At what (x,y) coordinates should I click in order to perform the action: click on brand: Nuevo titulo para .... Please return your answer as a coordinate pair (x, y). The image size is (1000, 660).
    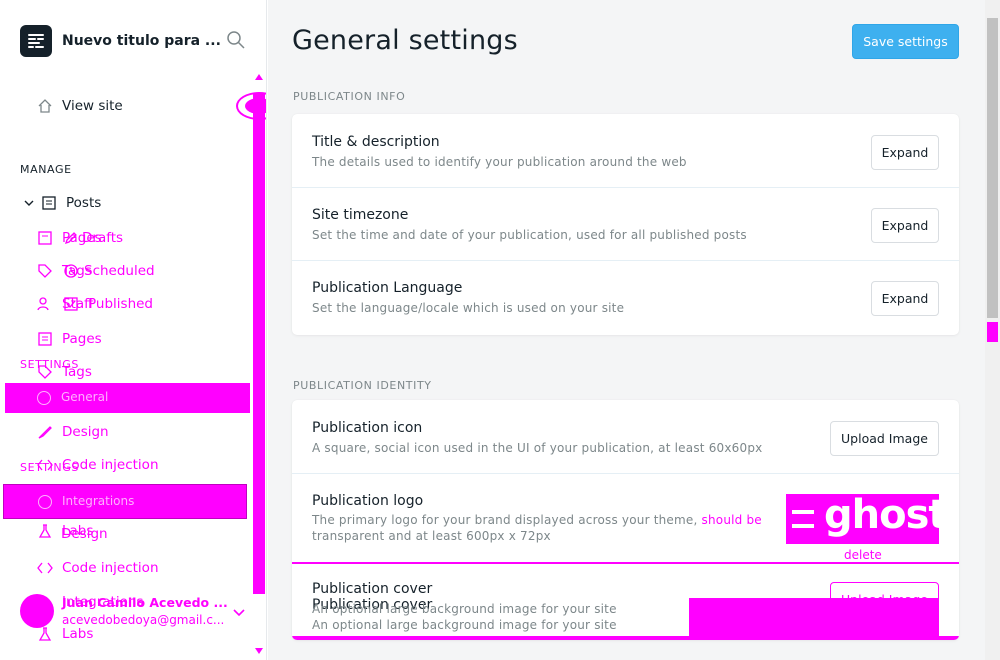
    Looking at the image, I should click on (120, 41).